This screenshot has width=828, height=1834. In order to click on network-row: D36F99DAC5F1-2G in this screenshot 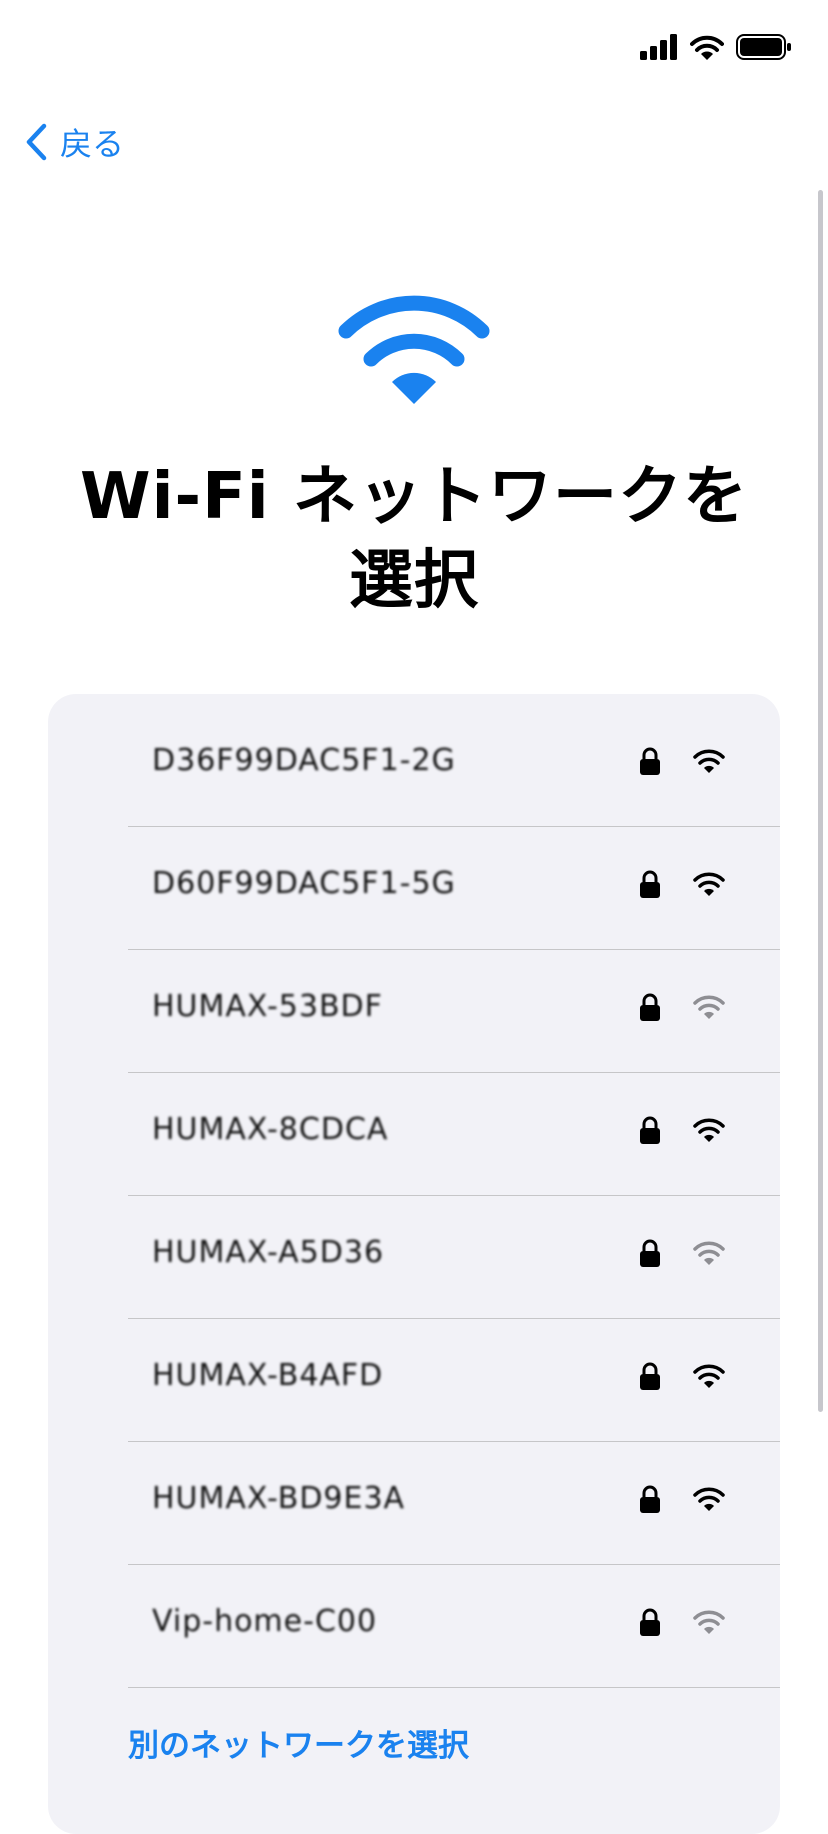, I will do `click(454, 765)`.